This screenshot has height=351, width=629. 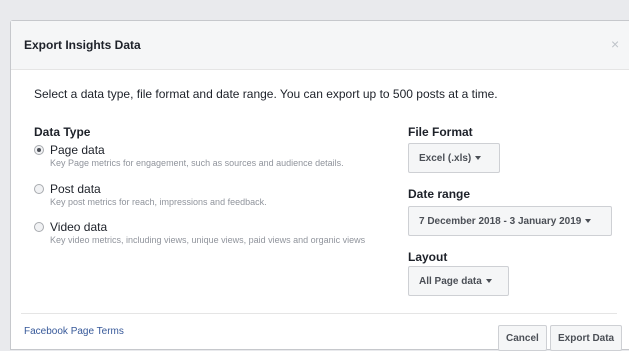 I want to click on layout-dropdown: All Page data, so click(x=458, y=281).